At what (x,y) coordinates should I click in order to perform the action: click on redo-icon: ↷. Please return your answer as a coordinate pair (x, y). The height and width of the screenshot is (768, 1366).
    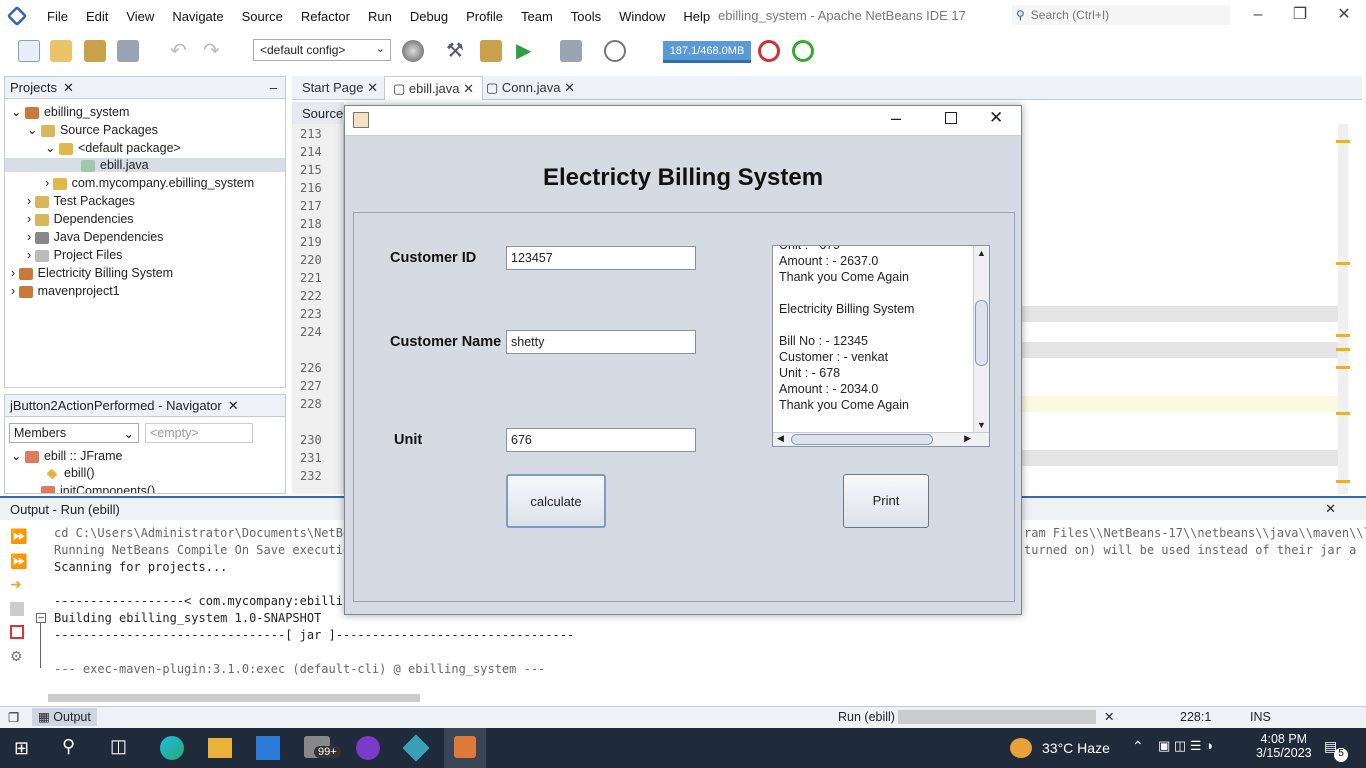
    Looking at the image, I should click on (214, 51).